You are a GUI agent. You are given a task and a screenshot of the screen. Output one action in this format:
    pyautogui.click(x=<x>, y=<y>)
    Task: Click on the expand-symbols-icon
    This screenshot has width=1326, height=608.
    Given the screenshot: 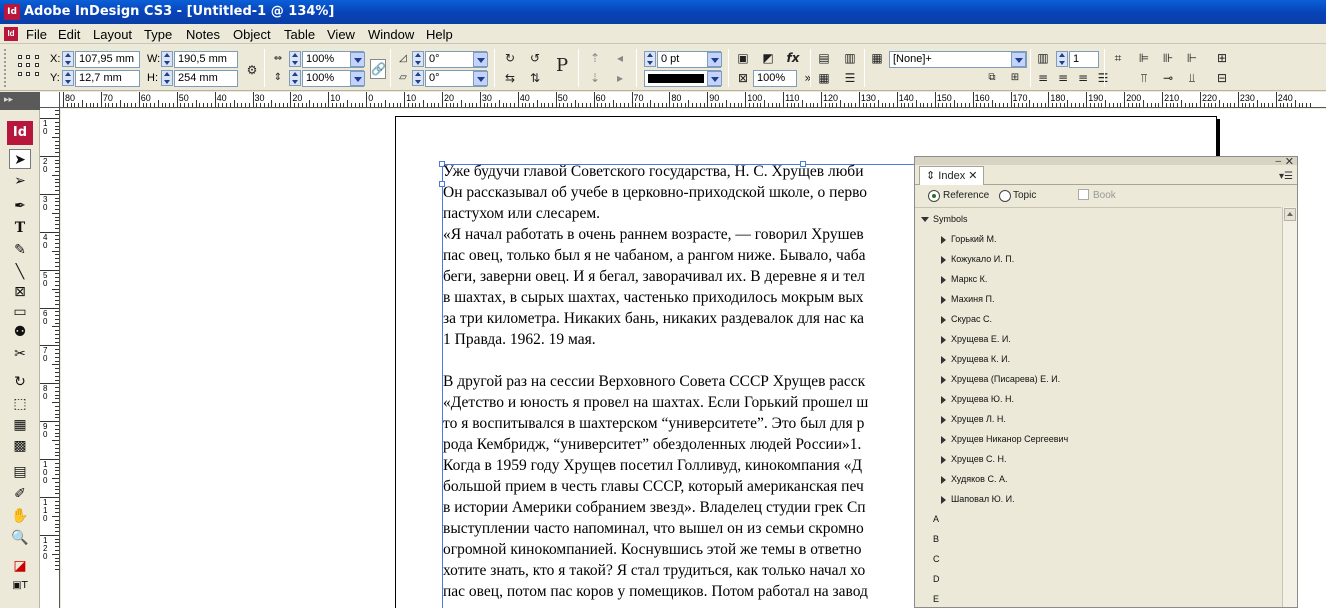 What is the action you would take?
    pyautogui.click(x=925, y=219)
    